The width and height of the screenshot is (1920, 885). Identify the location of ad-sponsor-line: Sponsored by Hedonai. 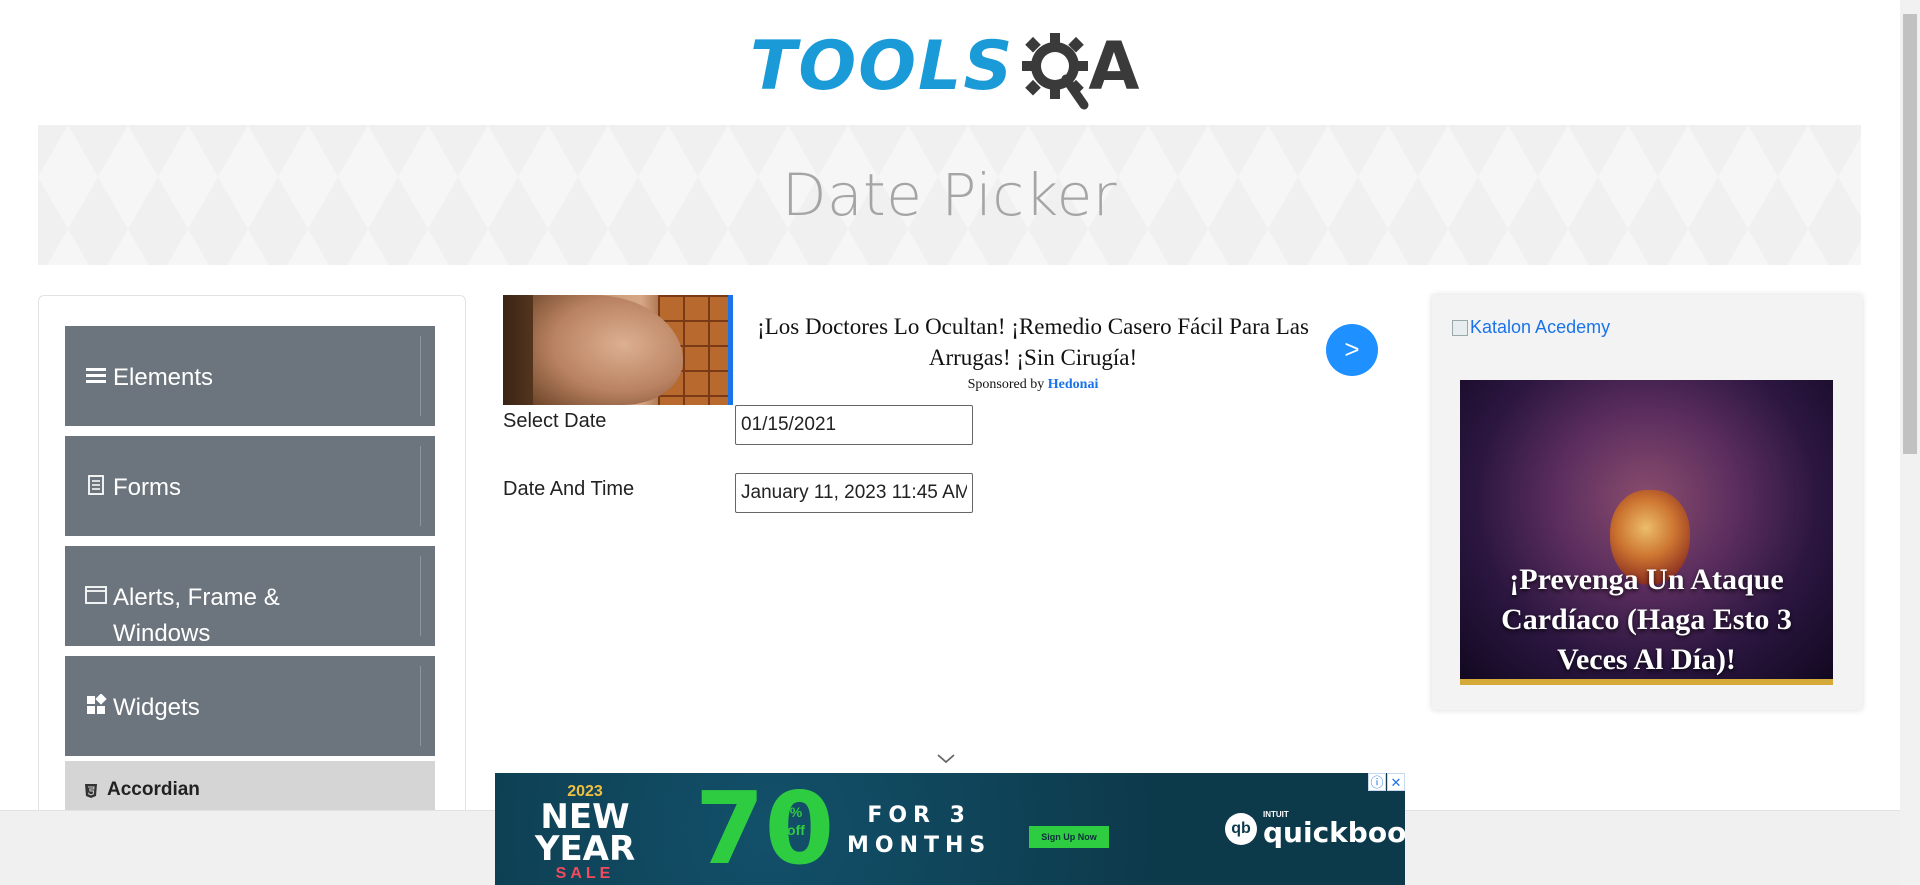
(1033, 385).